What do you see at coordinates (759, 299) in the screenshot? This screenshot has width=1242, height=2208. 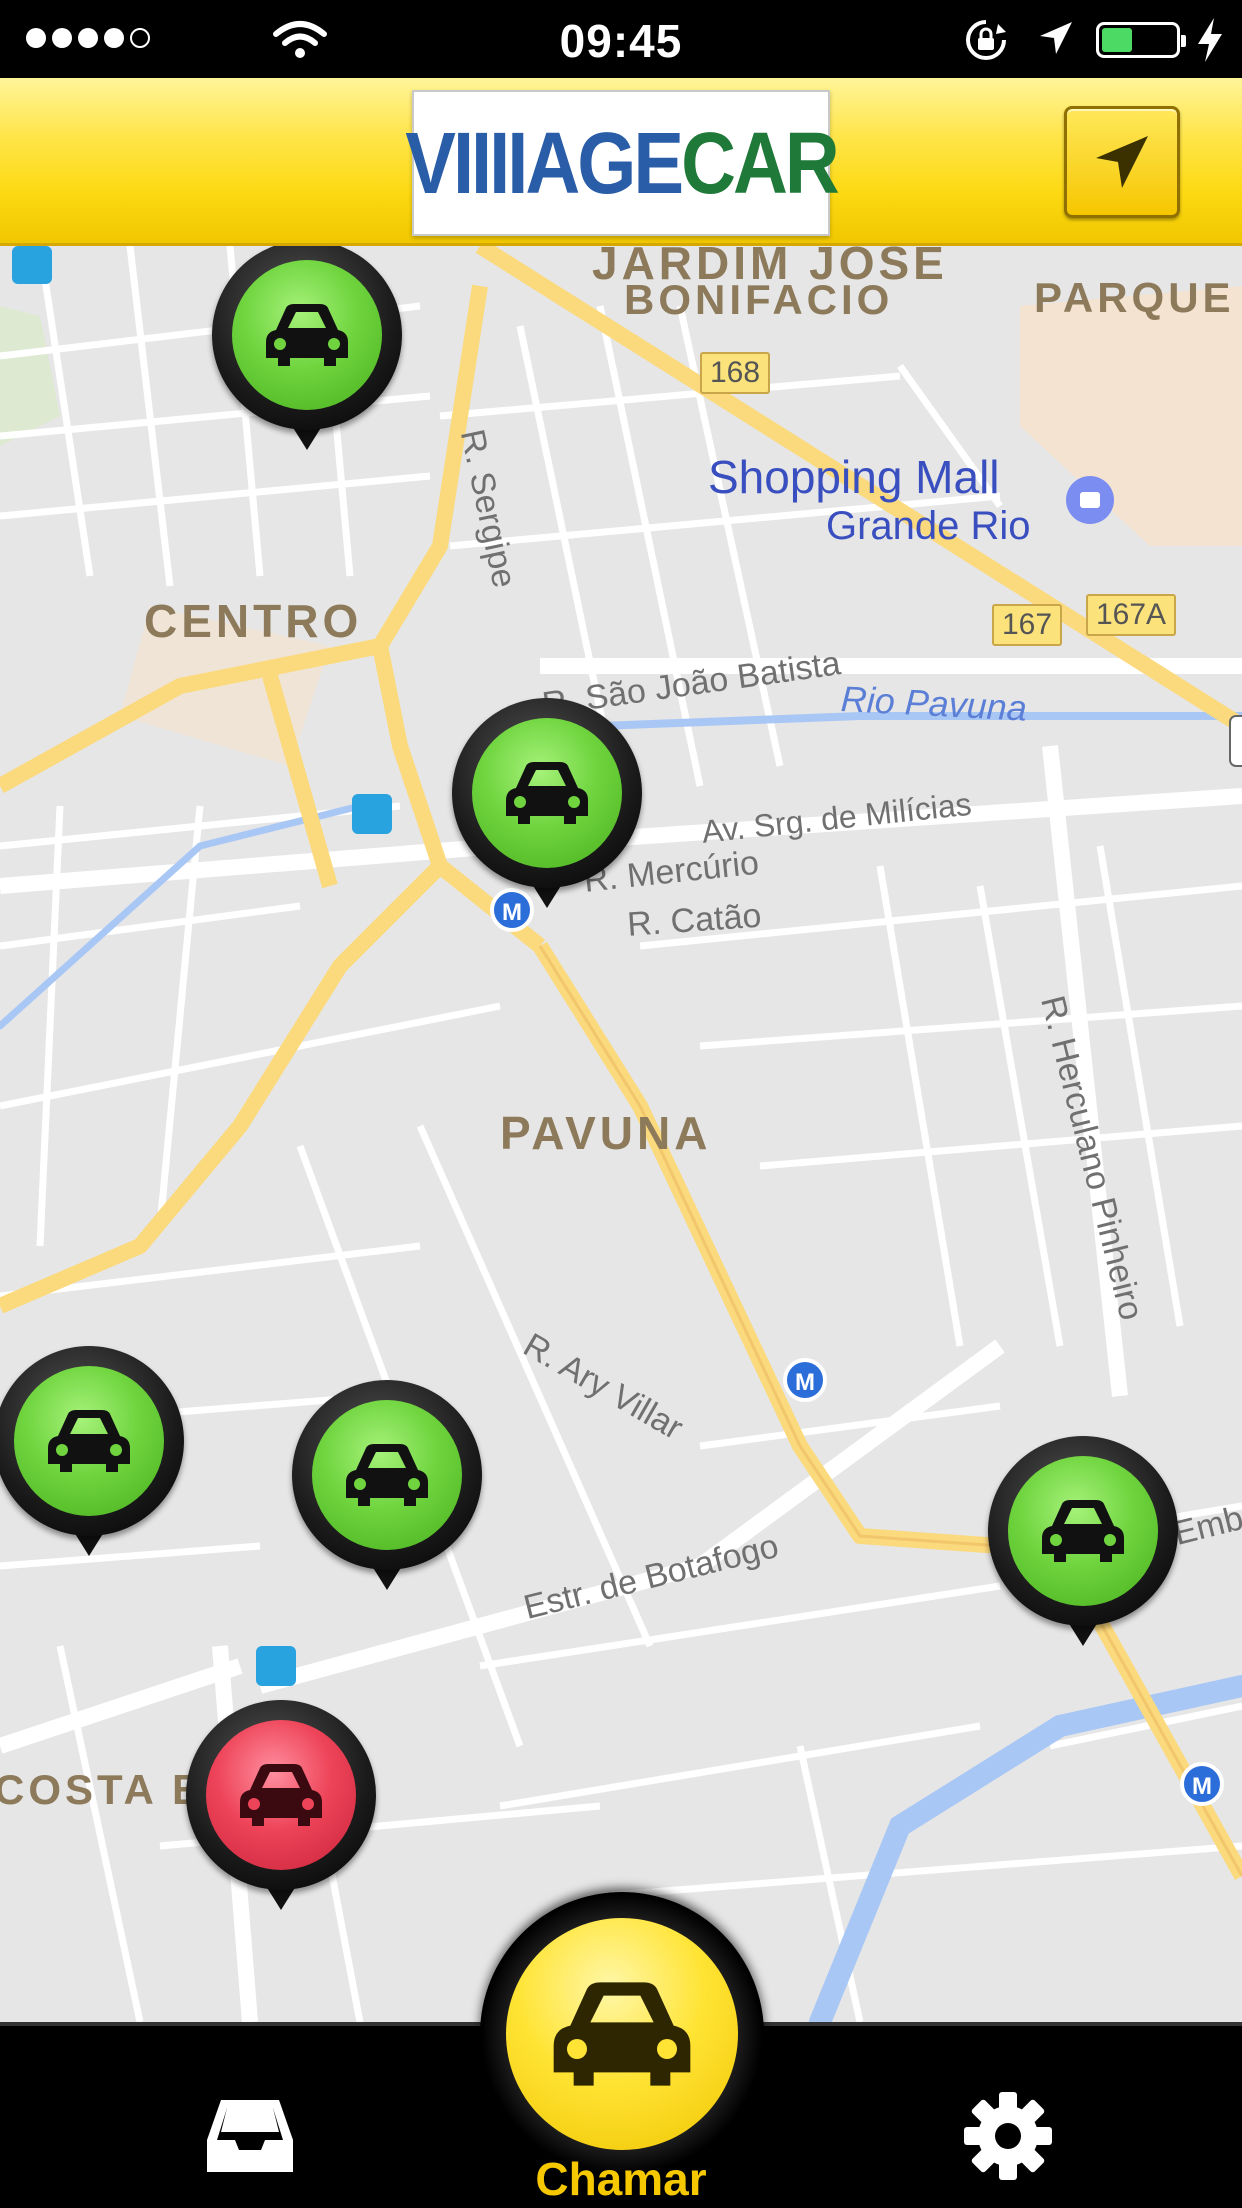 I see `map-label-district: BONIFACIO` at bounding box center [759, 299].